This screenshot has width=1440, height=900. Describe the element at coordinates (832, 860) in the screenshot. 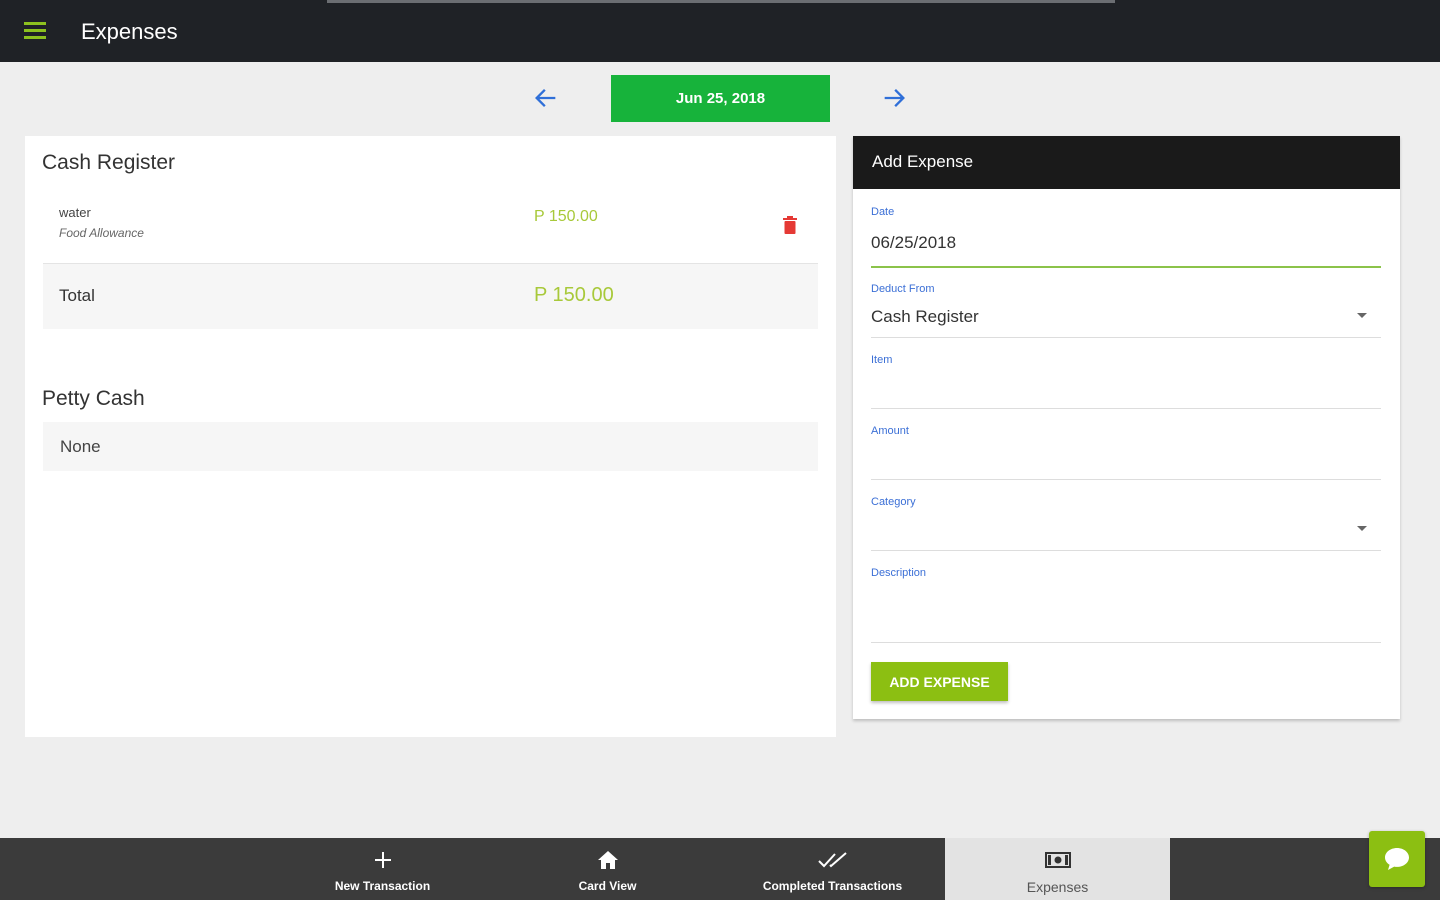

I see `double-check-icon` at that location.